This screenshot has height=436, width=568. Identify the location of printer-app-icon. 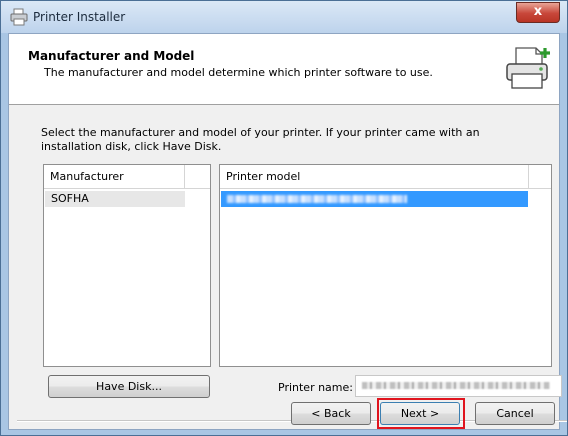
(19, 17).